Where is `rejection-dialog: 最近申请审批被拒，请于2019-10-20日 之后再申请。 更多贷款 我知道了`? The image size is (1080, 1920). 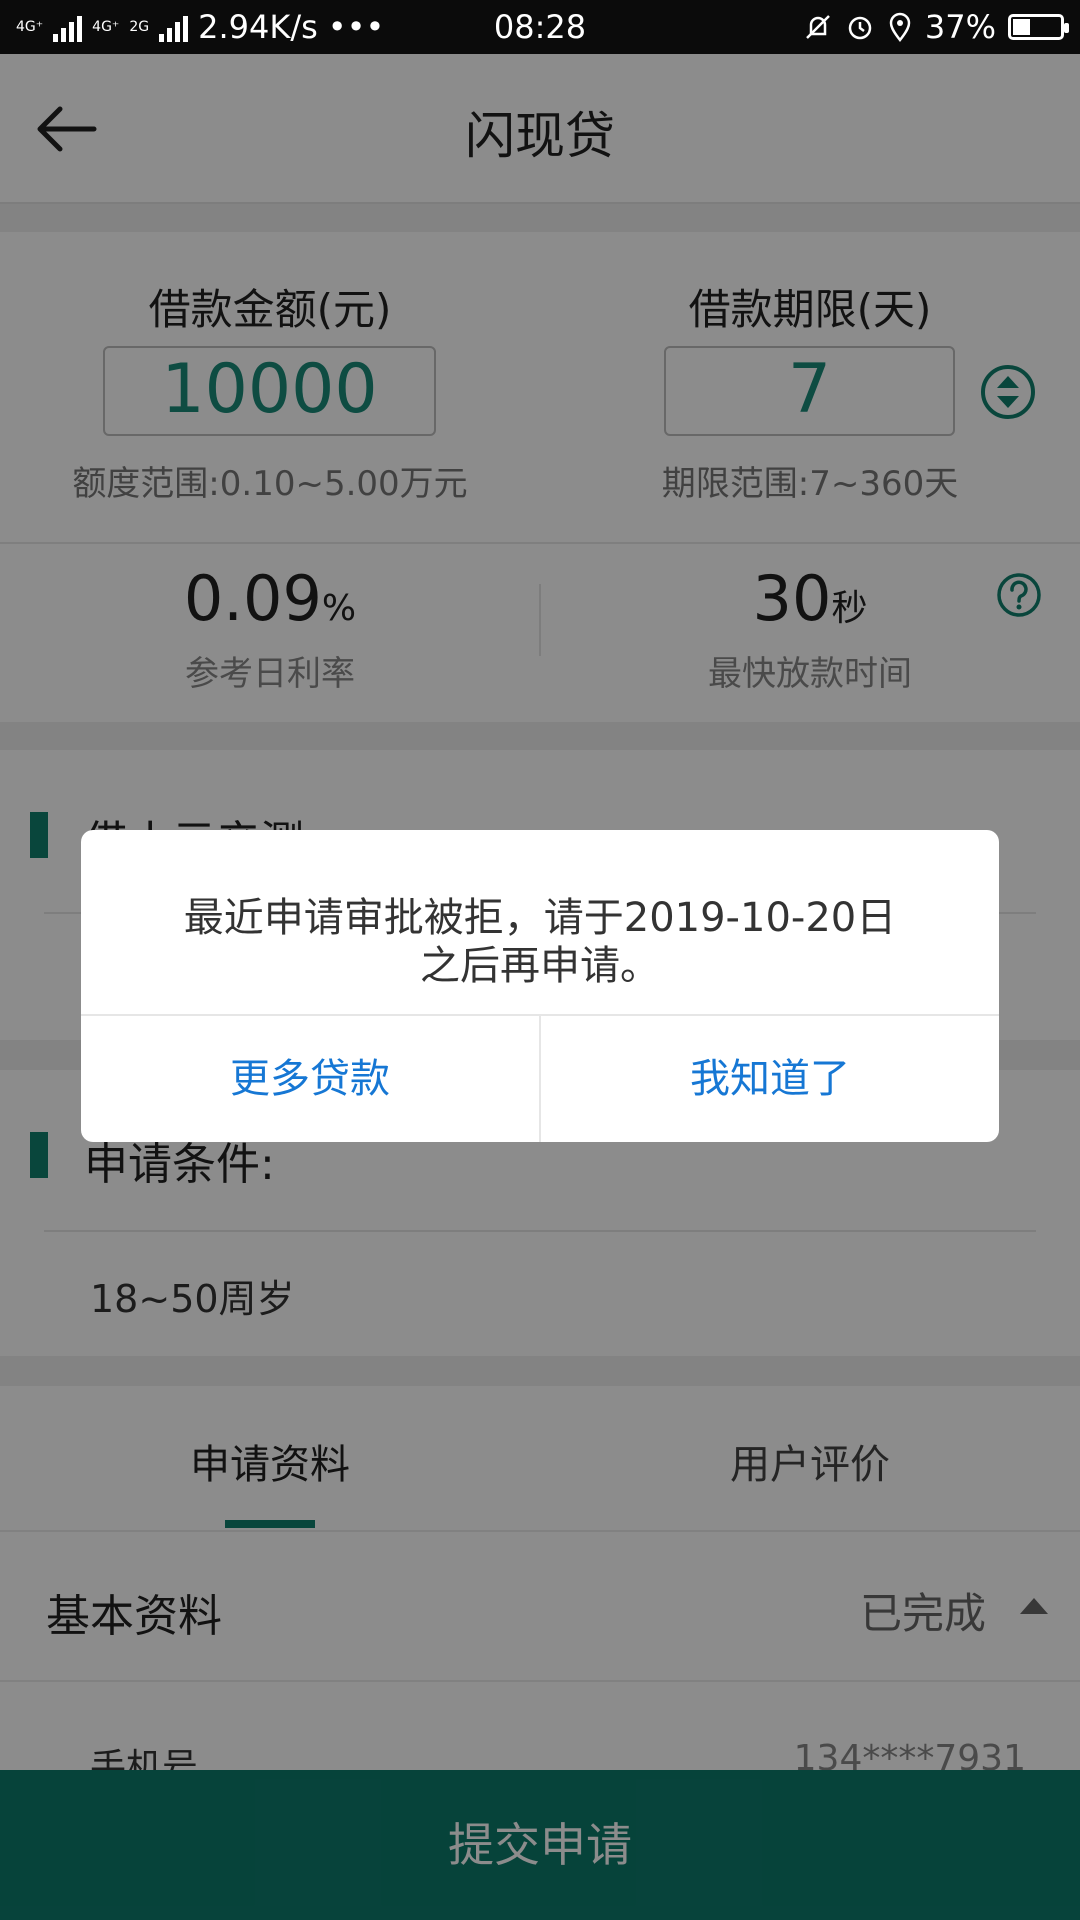 rejection-dialog: 最近申请审批被拒，请于2019-10-20日 之后再申请。 更多贷款 我知道了 is located at coordinates (540, 986).